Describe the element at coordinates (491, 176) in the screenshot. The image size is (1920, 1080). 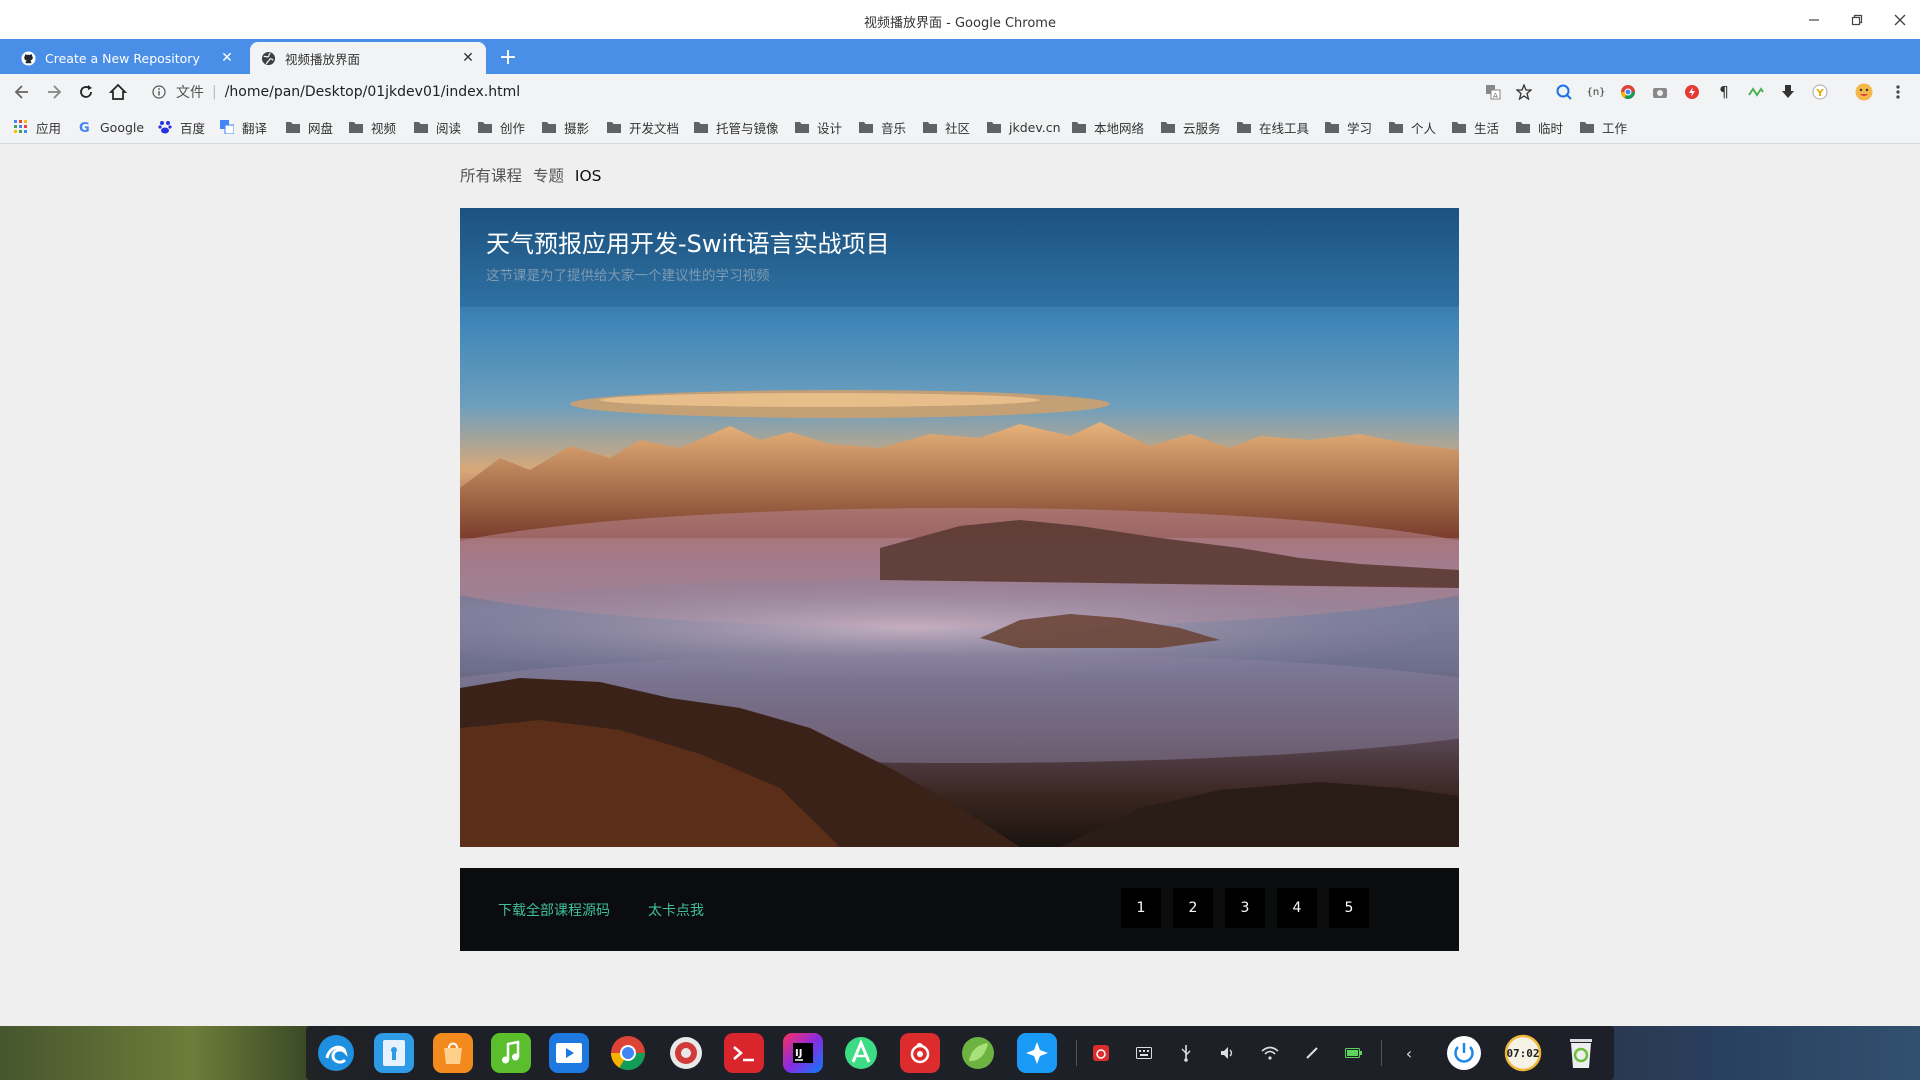
I see `breadcrumb-all-courses: 所有课程` at that location.